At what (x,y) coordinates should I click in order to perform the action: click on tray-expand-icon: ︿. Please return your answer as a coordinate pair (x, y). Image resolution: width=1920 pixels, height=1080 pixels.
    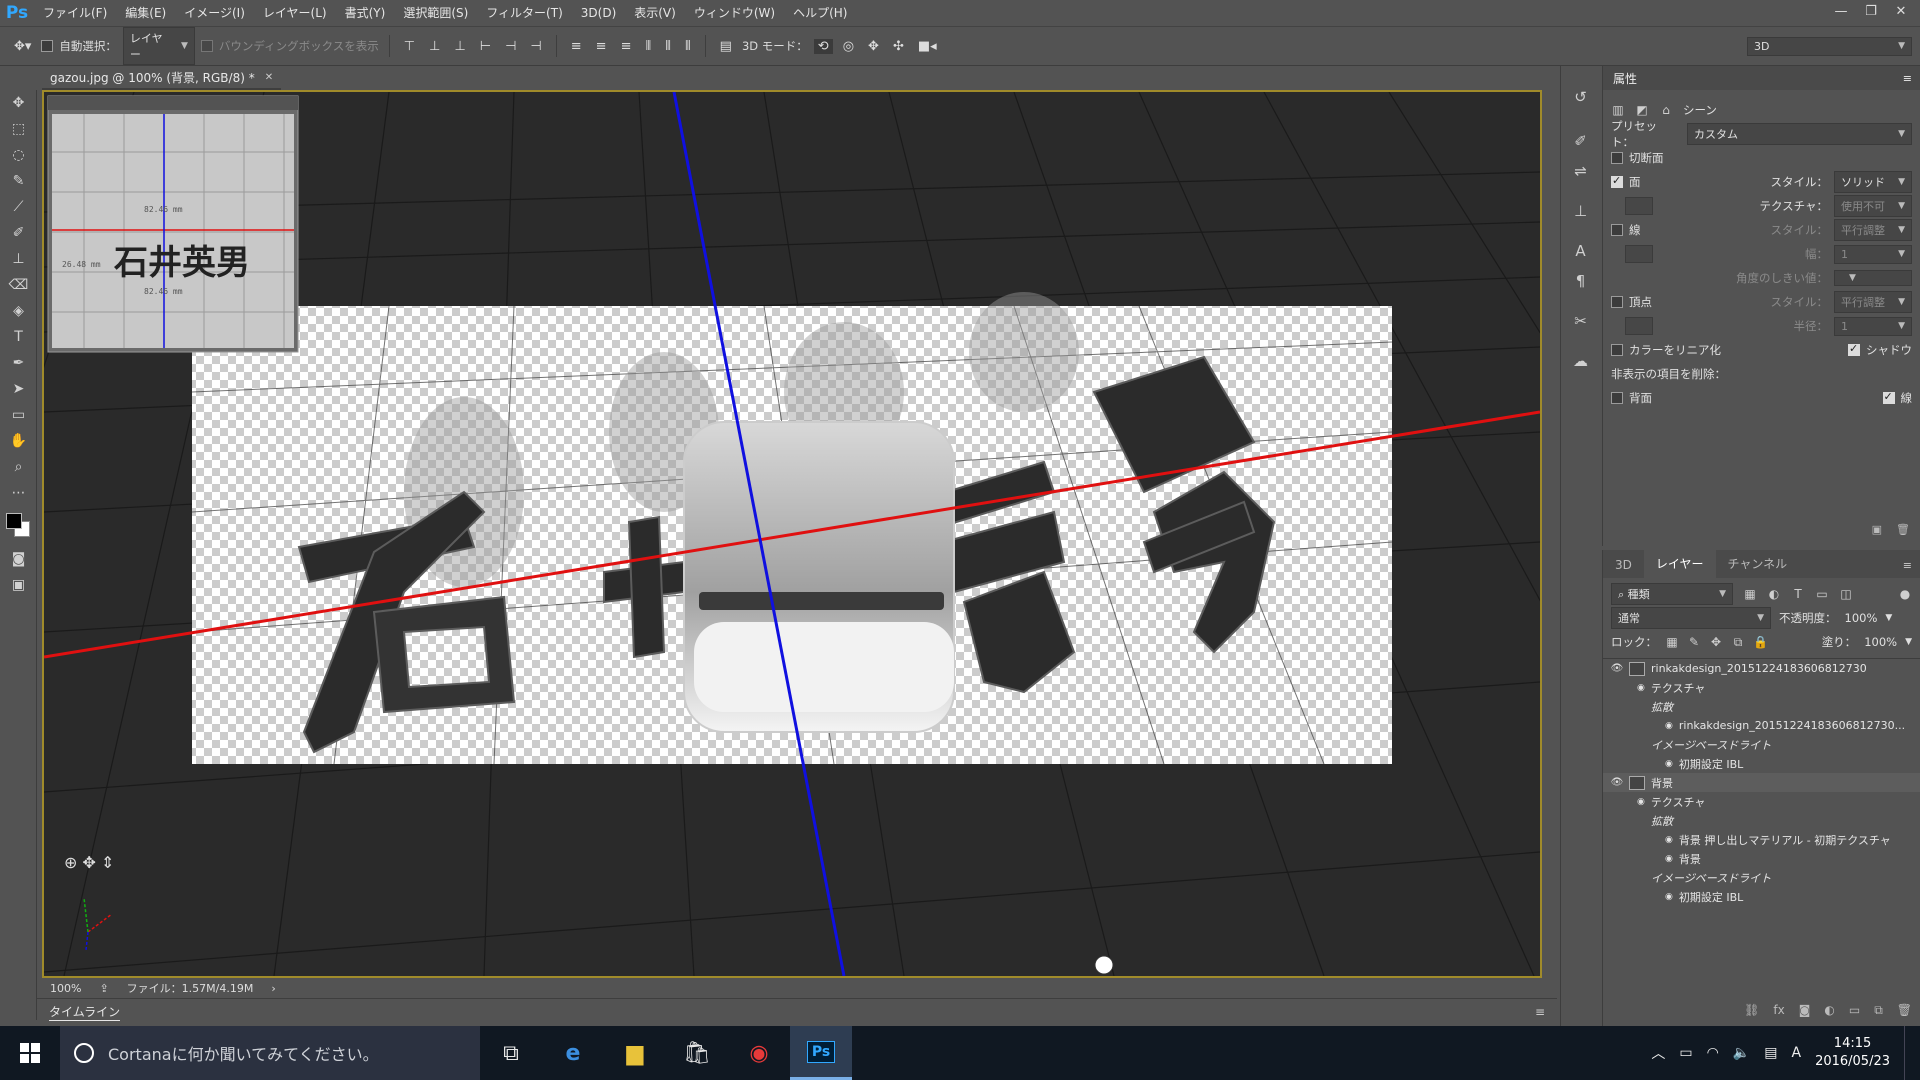
    Looking at the image, I should click on (1658, 1053).